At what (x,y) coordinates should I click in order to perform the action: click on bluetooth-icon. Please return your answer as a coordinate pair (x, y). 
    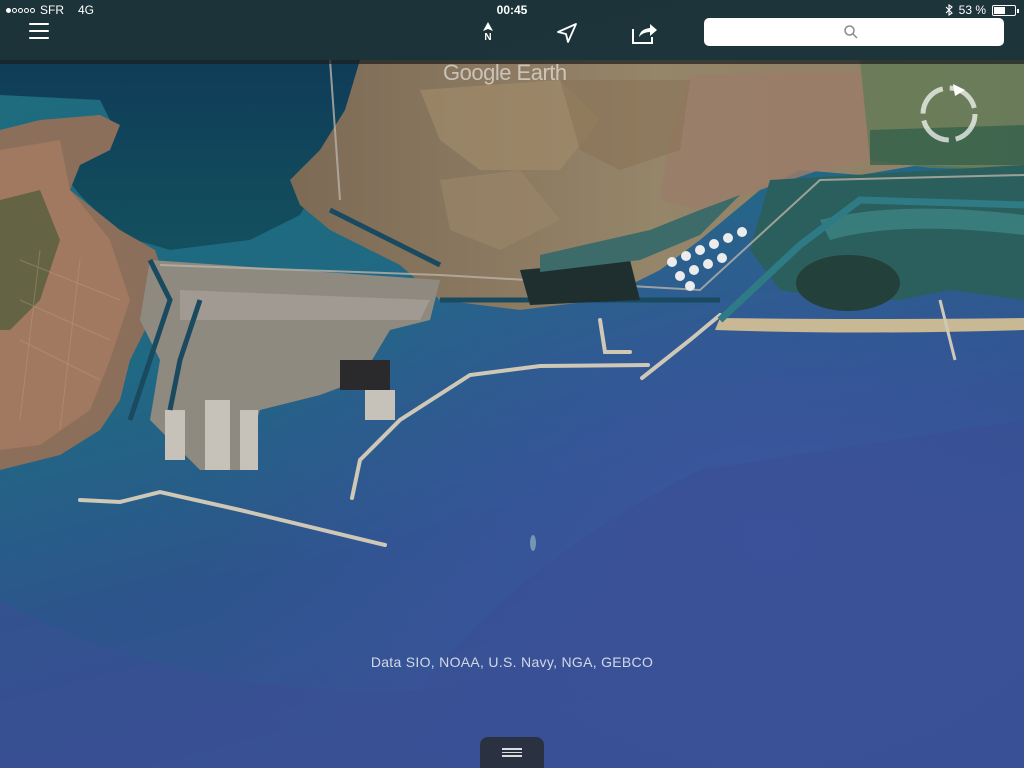
    Looking at the image, I should click on (949, 10).